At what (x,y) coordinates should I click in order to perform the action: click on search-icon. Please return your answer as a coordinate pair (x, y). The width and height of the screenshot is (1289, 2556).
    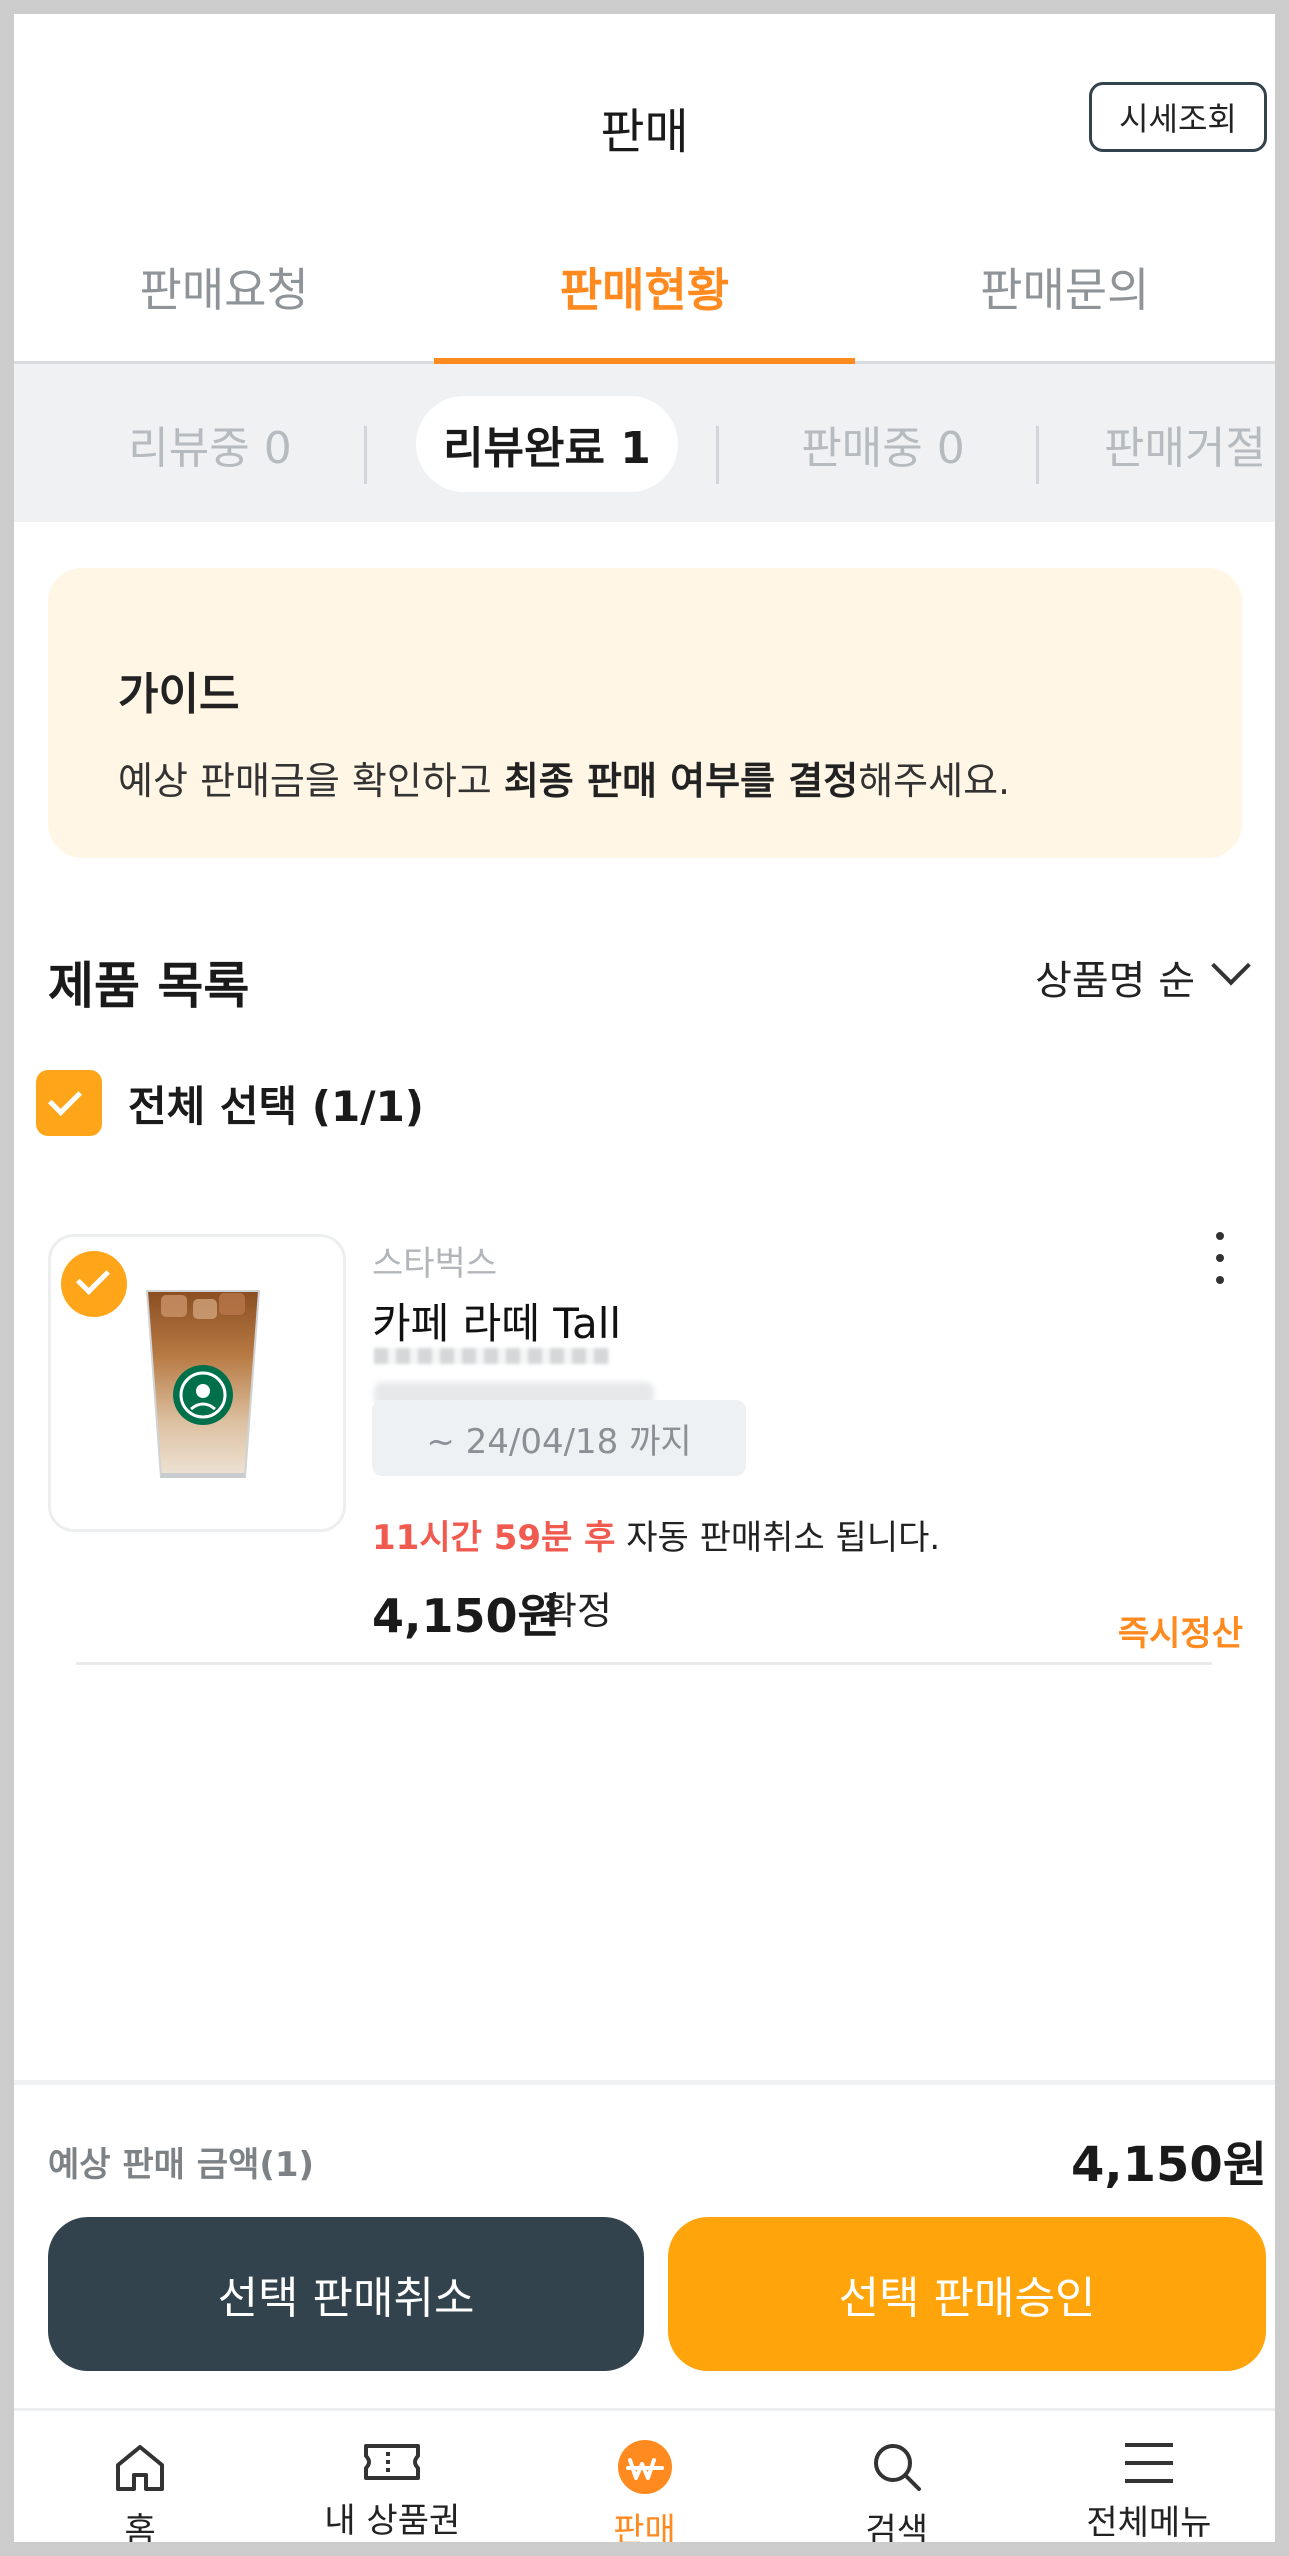
    Looking at the image, I should click on (897, 2467).